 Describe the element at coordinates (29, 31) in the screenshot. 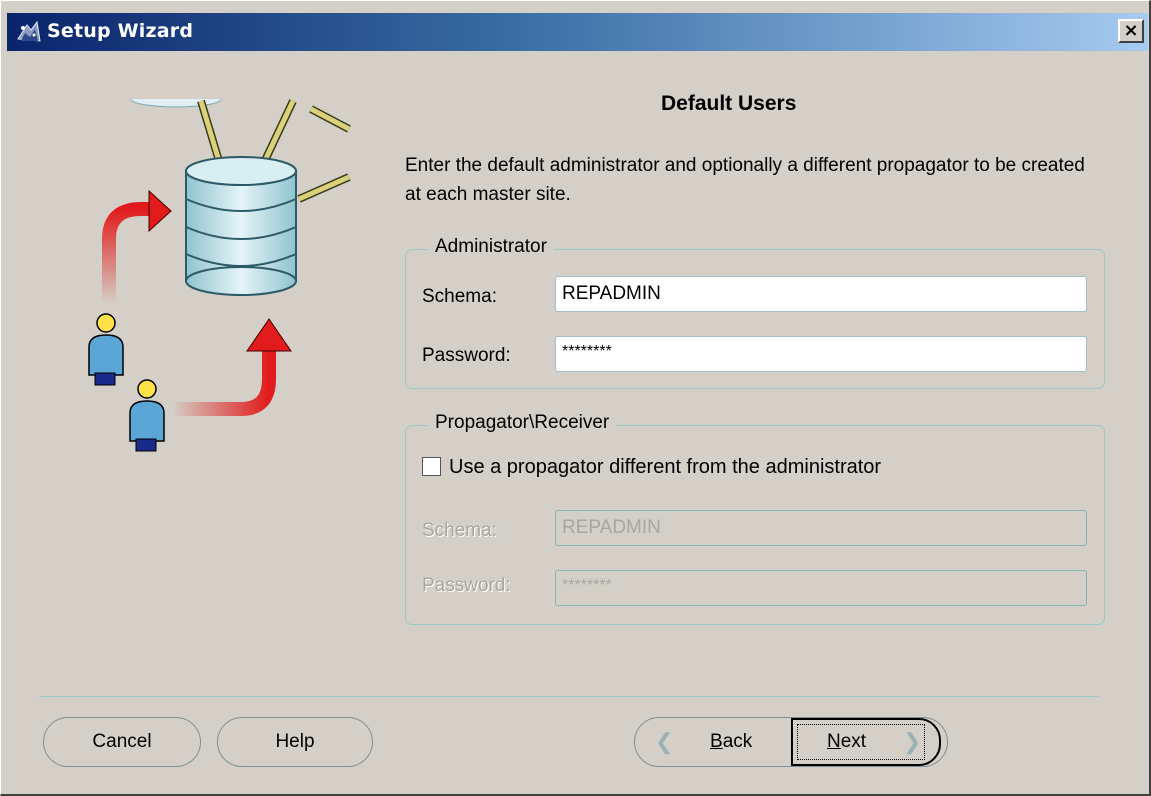

I see `wizard-icon` at that location.